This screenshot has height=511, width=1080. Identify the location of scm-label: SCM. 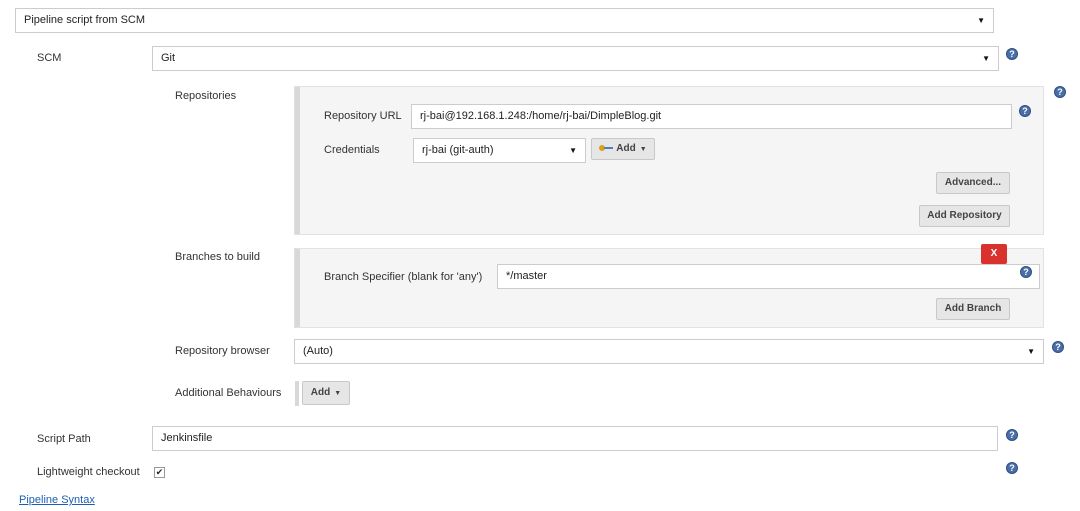
(49, 58).